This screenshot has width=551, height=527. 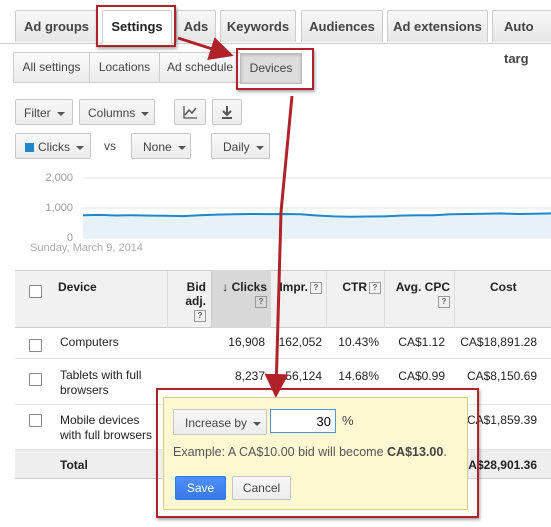 What do you see at coordinates (205, 48) in the screenshot?
I see `arrow-to-devices` at bounding box center [205, 48].